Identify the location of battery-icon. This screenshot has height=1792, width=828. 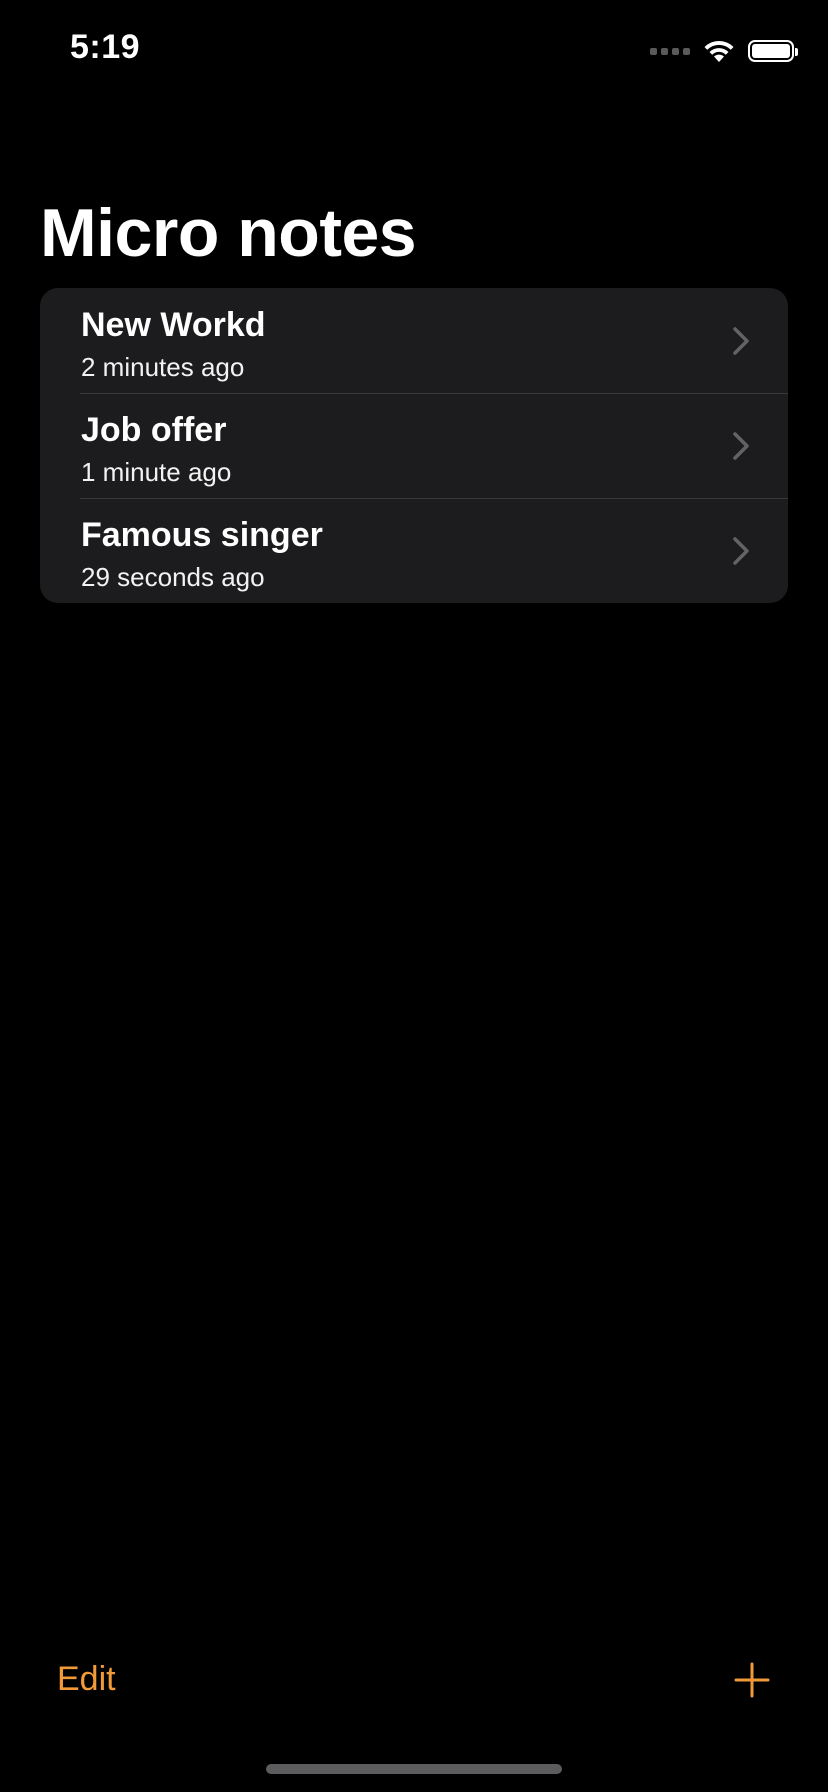
(773, 51).